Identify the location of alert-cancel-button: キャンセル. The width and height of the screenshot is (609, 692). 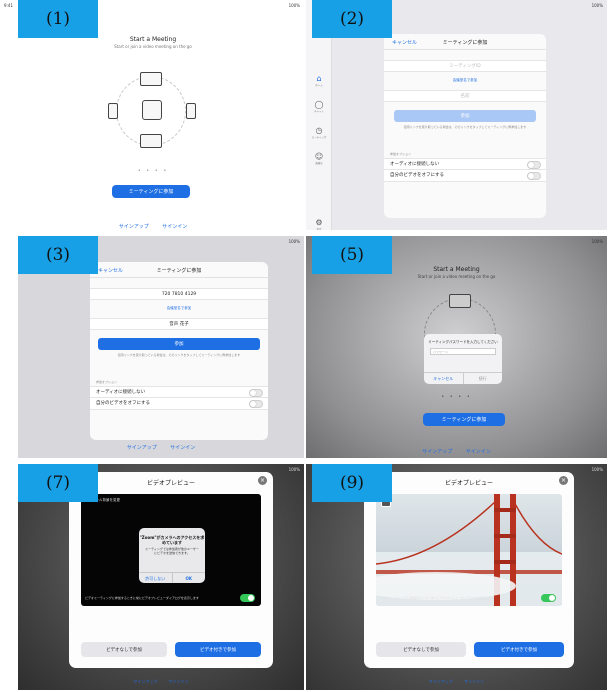
(443, 378).